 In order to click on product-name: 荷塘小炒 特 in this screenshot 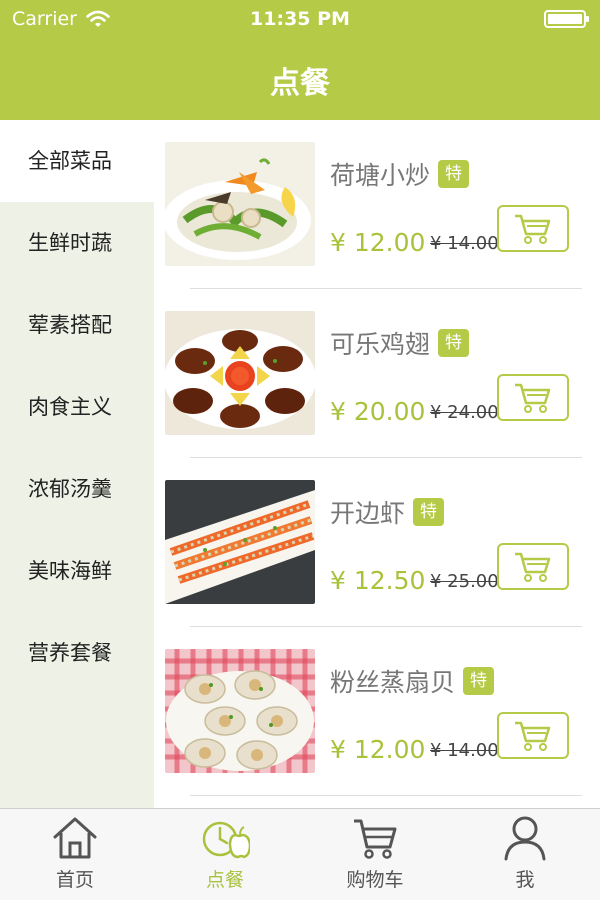, I will do `click(400, 174)`.